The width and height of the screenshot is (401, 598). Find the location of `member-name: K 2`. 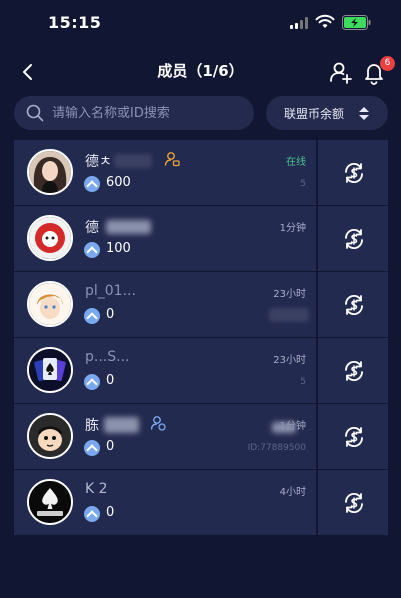

member-name: K 2 is located at coordinates (96, 489).